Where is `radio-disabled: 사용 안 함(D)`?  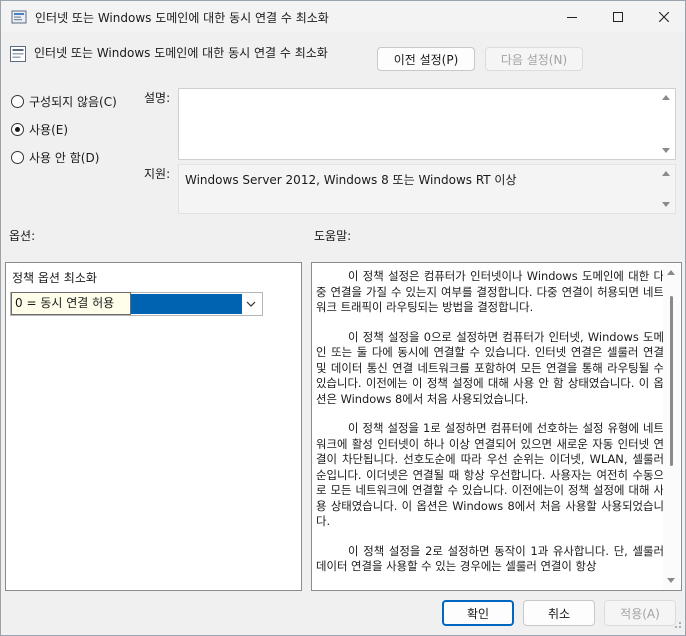
radio-disabled: 사용 안 함(D) is located at coordinates (55, 157).